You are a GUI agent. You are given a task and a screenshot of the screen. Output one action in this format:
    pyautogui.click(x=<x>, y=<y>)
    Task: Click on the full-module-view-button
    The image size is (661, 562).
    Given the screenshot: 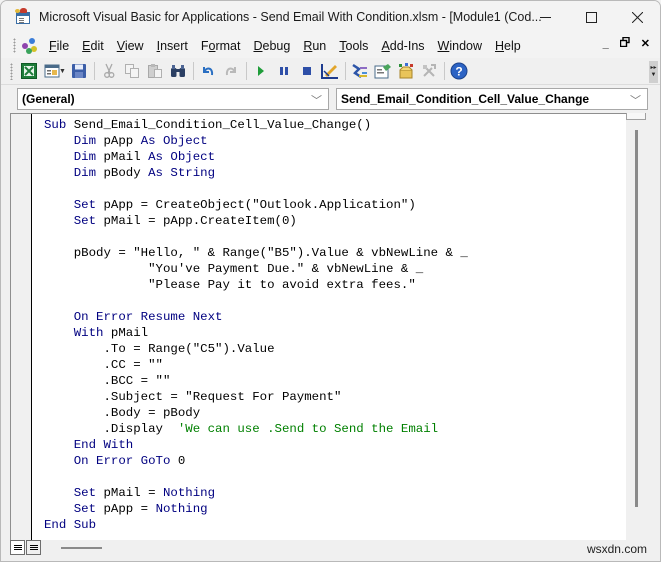 What is the action you would take?
    pyautogui.click(x=33, y=547)
    